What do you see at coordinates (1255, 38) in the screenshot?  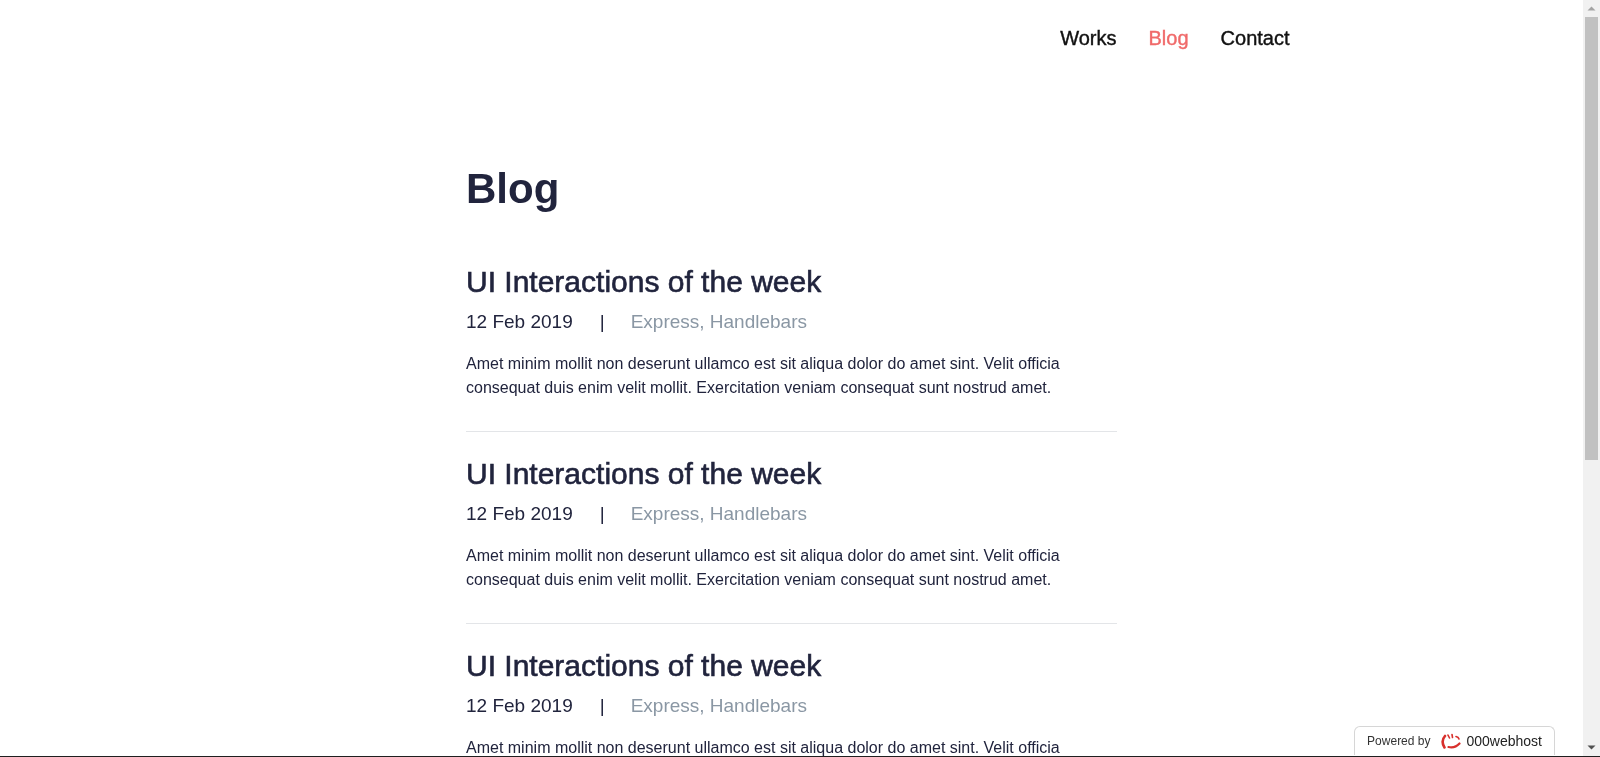 I see `nav-link: Contact` at bounding box center [1255, 38].